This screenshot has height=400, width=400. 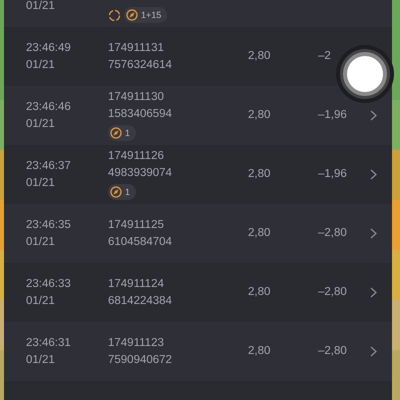 What do you see at coordinates (49, 343) in the screenshot?
I see `time-text: 23:46:31` at bounding box center [49, 343].